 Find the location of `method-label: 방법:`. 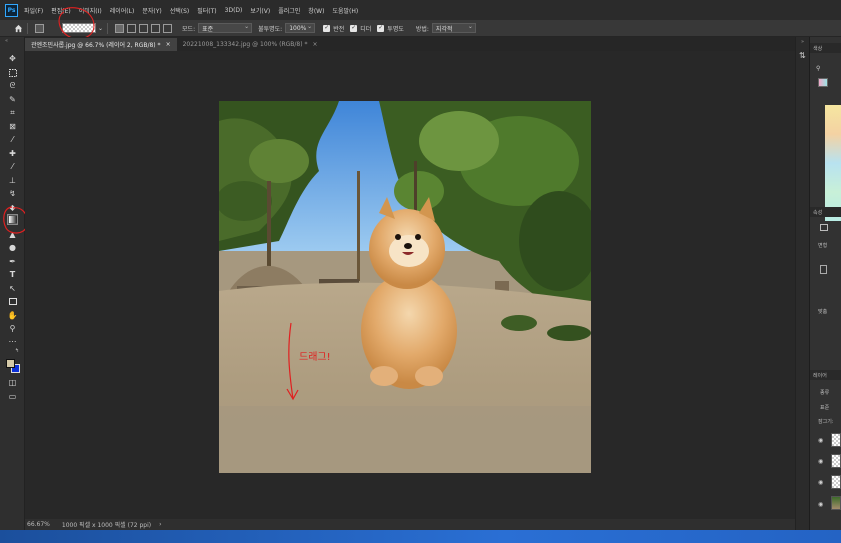

method-label: 방법: is located at coordinates (422, 29).